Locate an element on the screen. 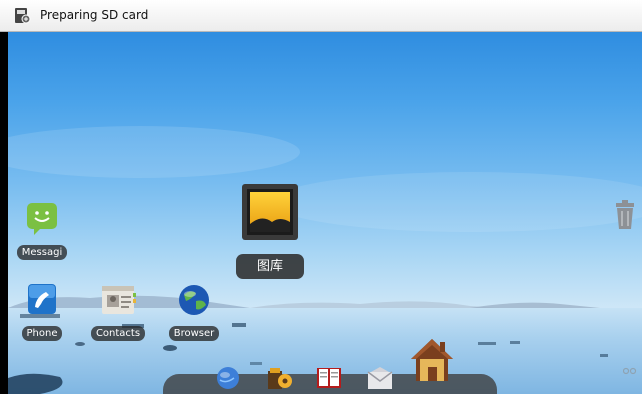 The width and height of the screenshot is (642, 394). sd-card-icon is located at coordinates (23, 16).